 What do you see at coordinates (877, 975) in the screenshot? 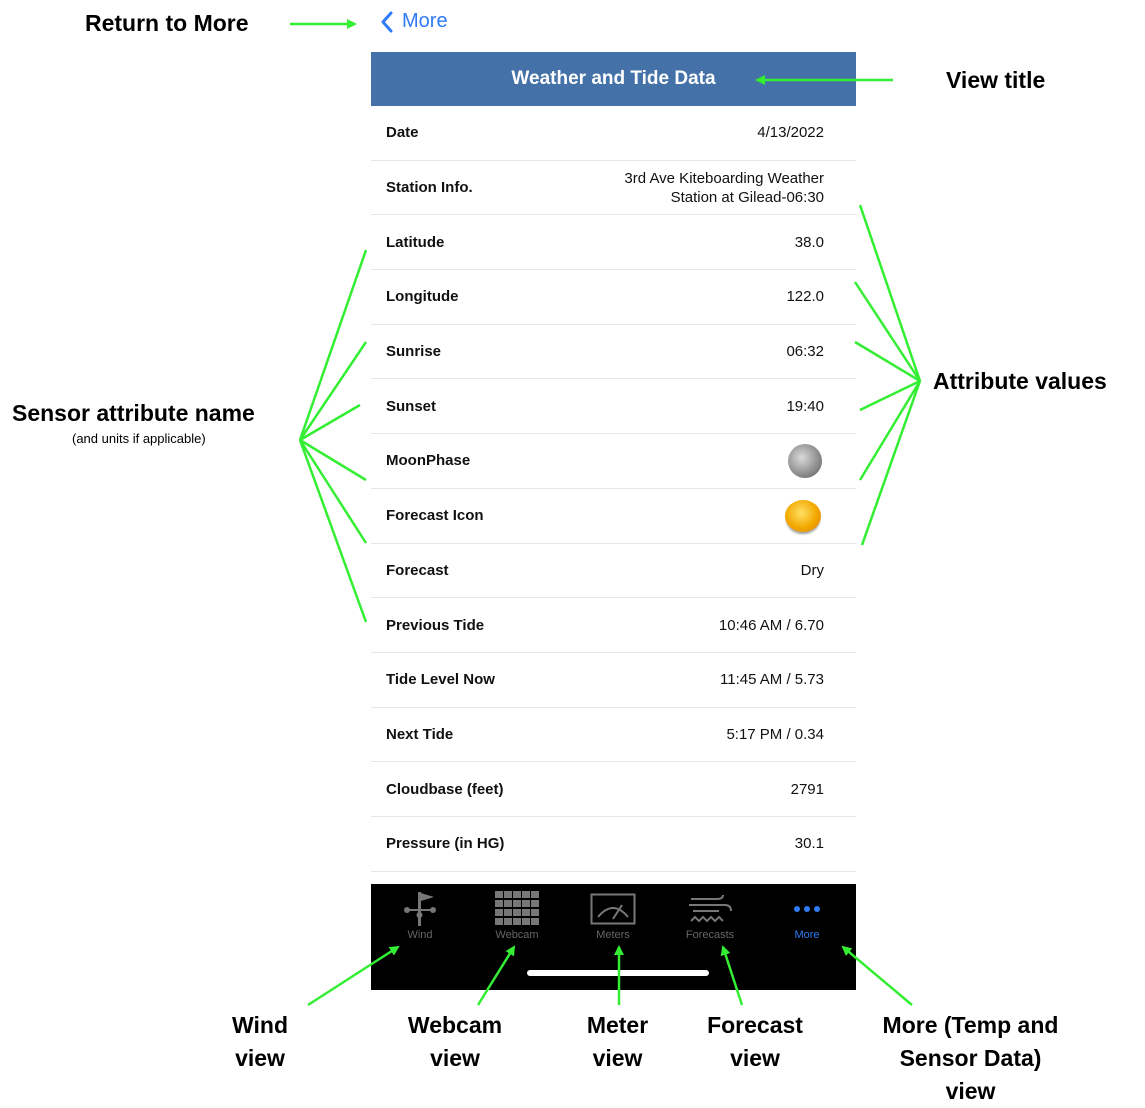
I see `arrow-more` at bounding box center [877, 975].